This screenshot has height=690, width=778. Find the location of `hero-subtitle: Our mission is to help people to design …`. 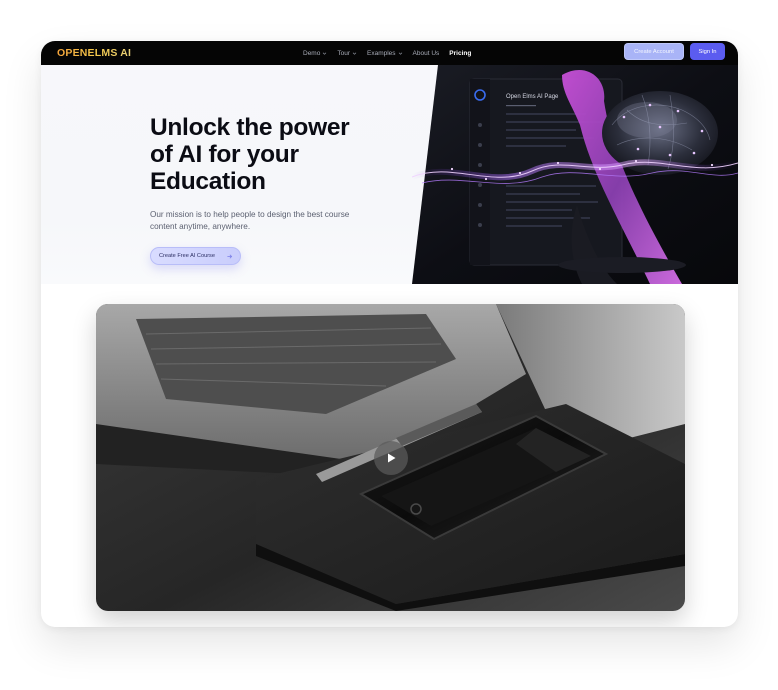

hero-subtitle: Our mission is to help people to design … is located at coordinates (275, 220).